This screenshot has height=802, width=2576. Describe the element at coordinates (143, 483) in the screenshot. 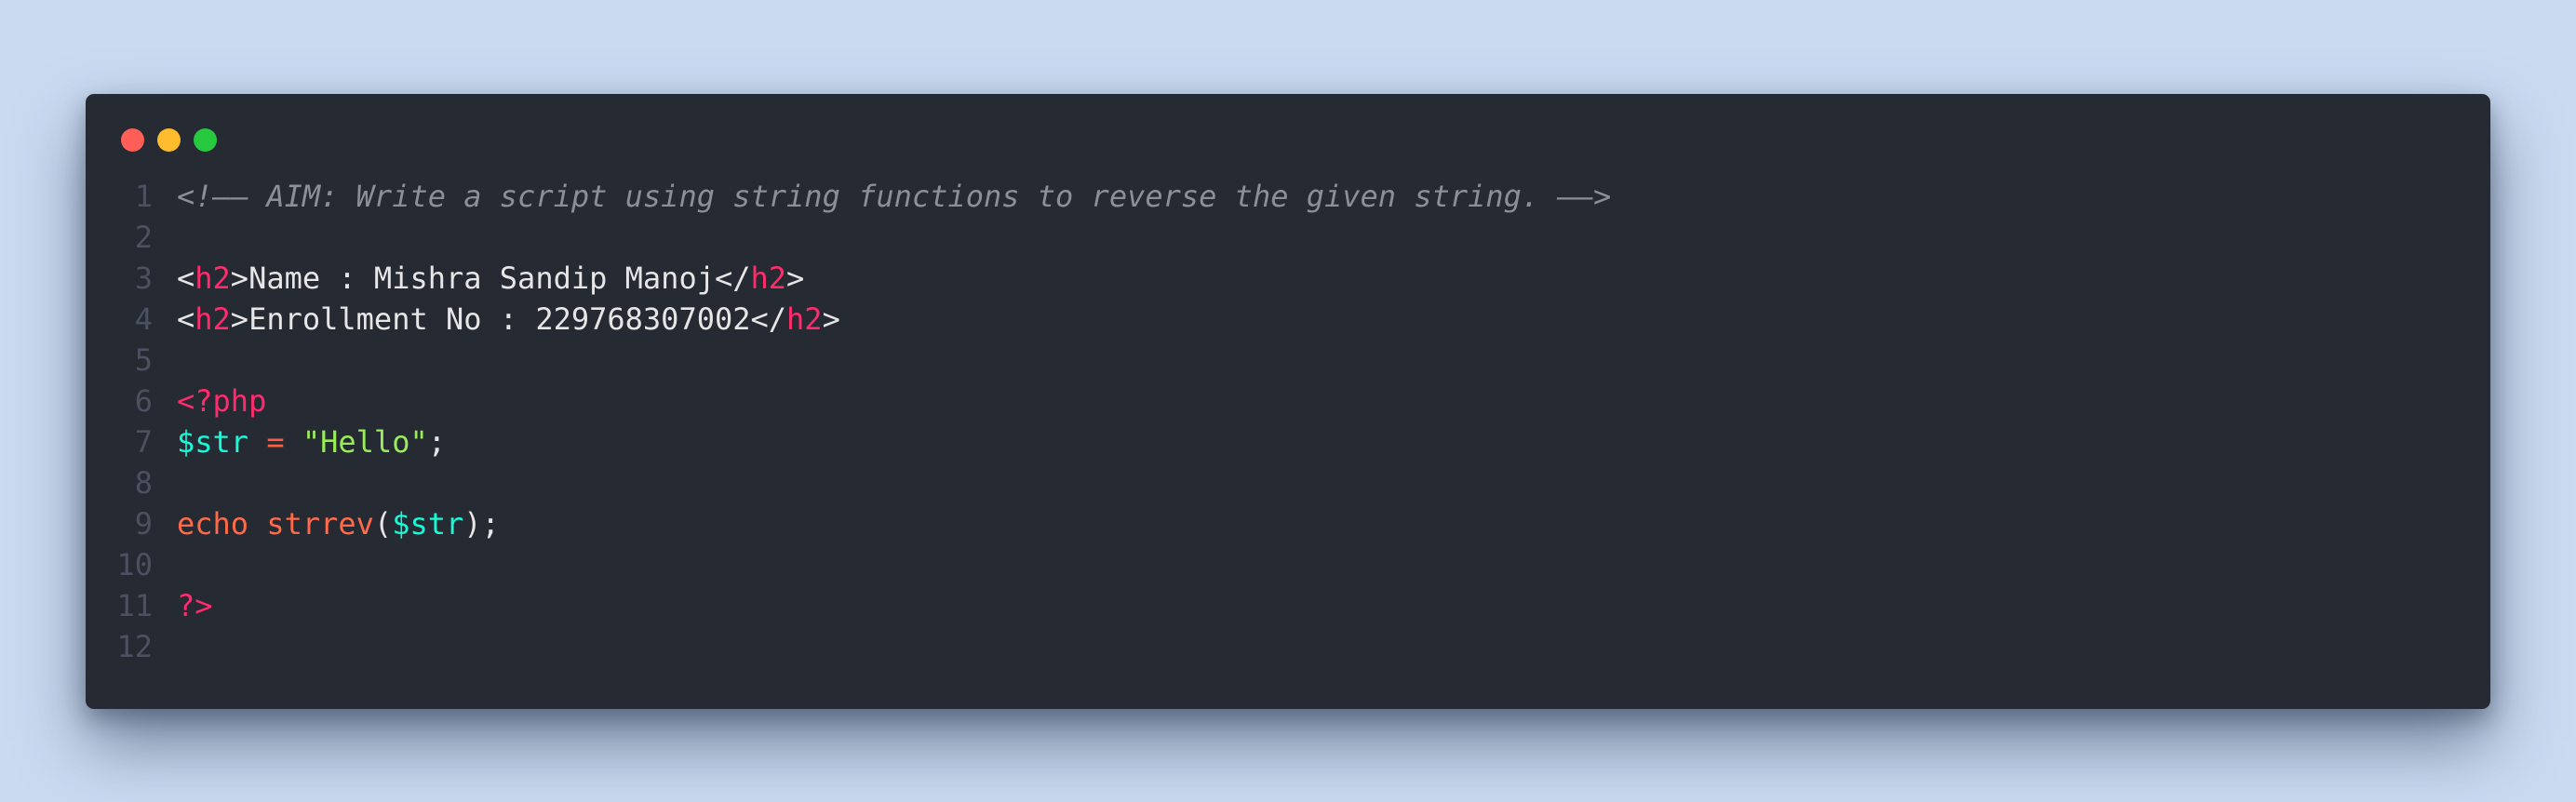

I see `line-number: 8` at that location.